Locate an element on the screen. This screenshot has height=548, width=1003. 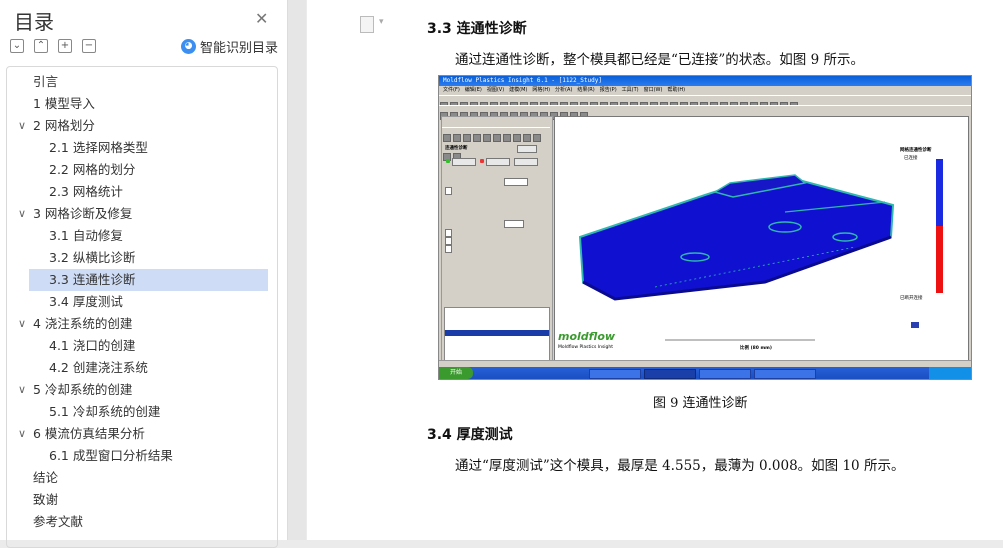
toc-item: 引言 is located at coordinates (45, 82).